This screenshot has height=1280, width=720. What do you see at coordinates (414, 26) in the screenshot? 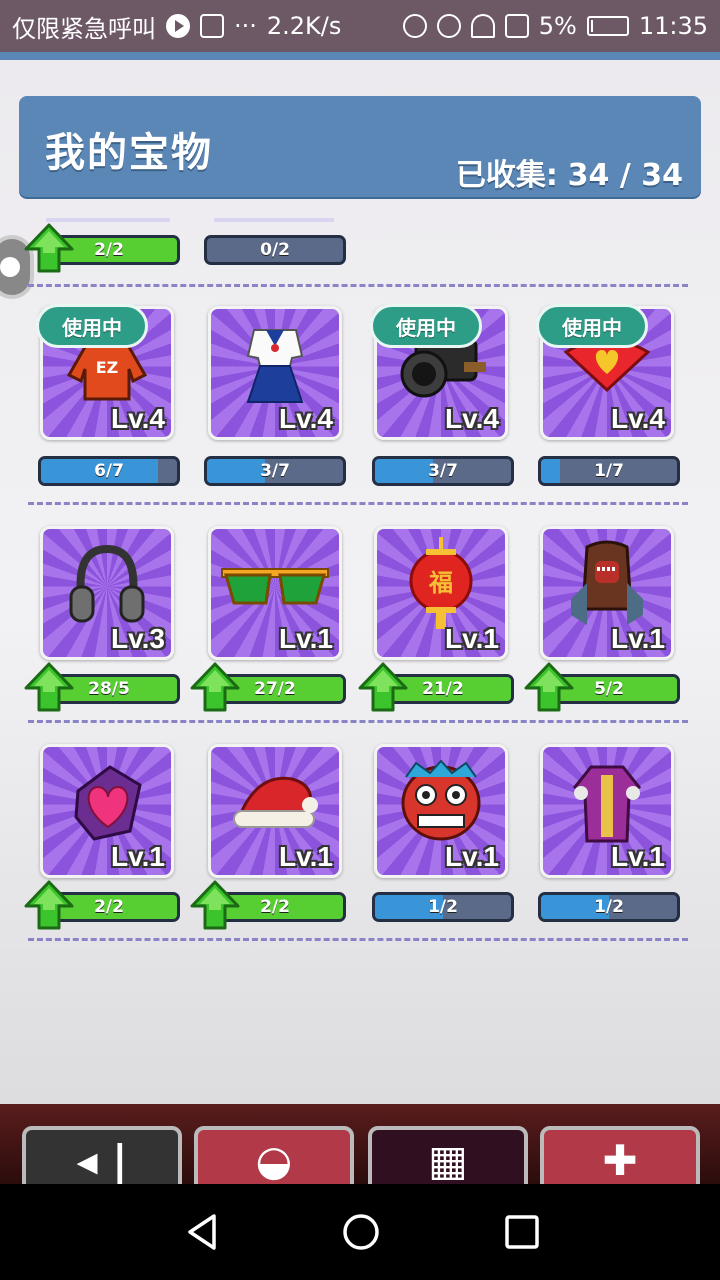
I see `mute-icon` at bounding box center [414, 26].